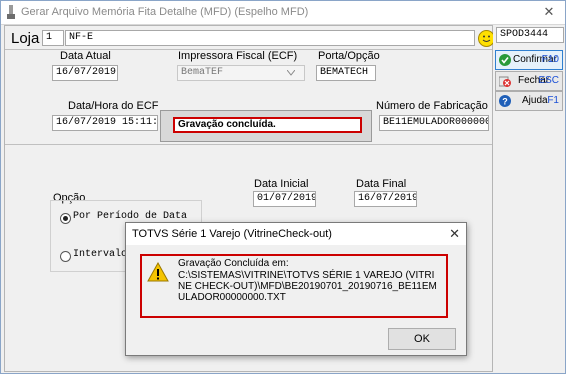 This screenshot has height=374, width=566. I want to click on confirm-shortcut: F10, so click(550, 59).